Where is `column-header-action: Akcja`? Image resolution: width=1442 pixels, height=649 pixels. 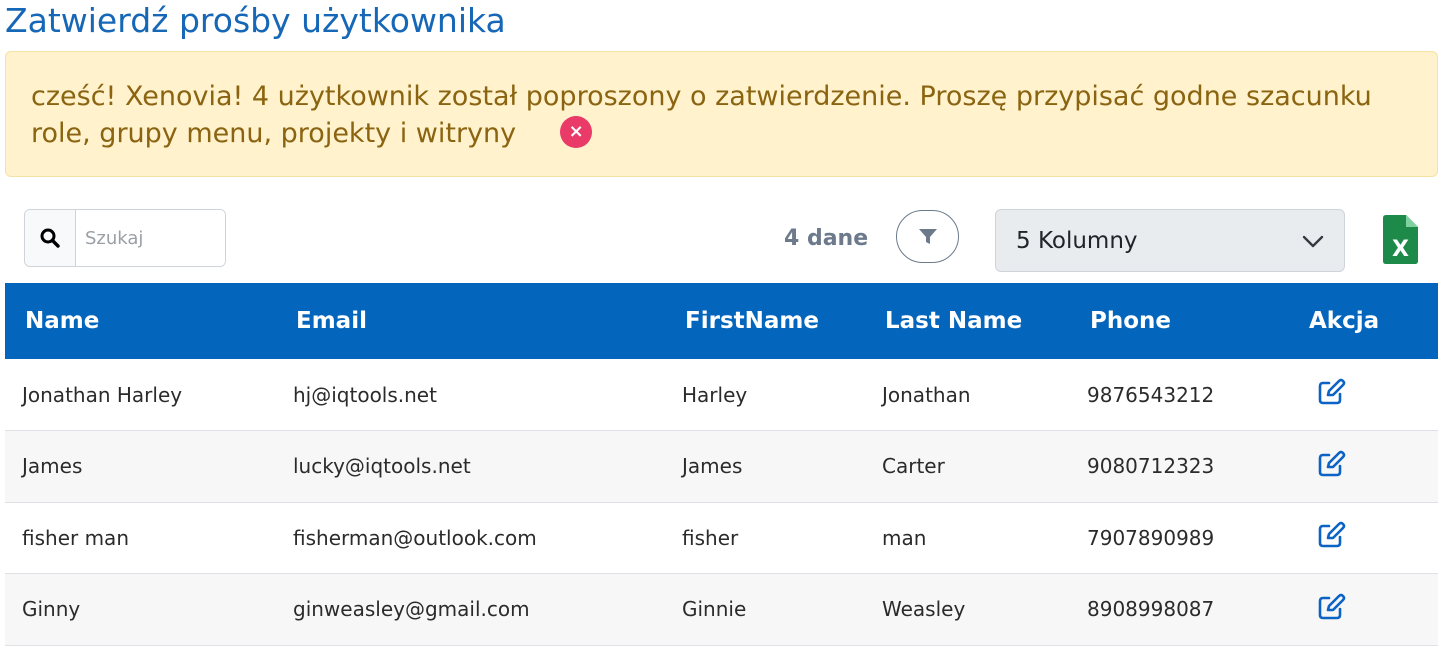
column-header-action: Akcja is located at coordinates (1344, 321).